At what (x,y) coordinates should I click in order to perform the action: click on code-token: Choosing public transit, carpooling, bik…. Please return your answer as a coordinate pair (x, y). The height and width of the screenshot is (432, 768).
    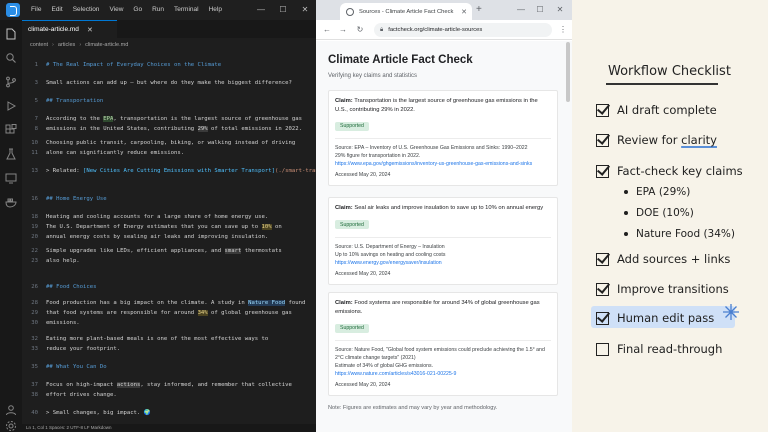
    Looking at the image, I should click on (171, 143).